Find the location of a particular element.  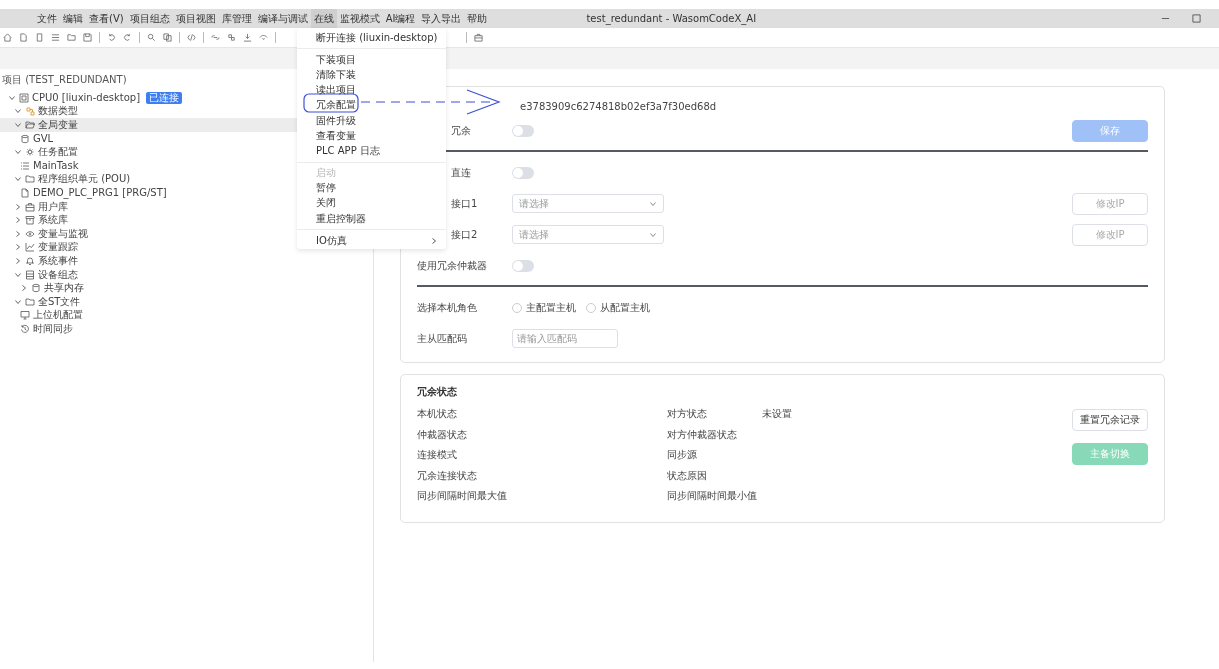

status-label: 同步源 is located at coordinates (682, 455).